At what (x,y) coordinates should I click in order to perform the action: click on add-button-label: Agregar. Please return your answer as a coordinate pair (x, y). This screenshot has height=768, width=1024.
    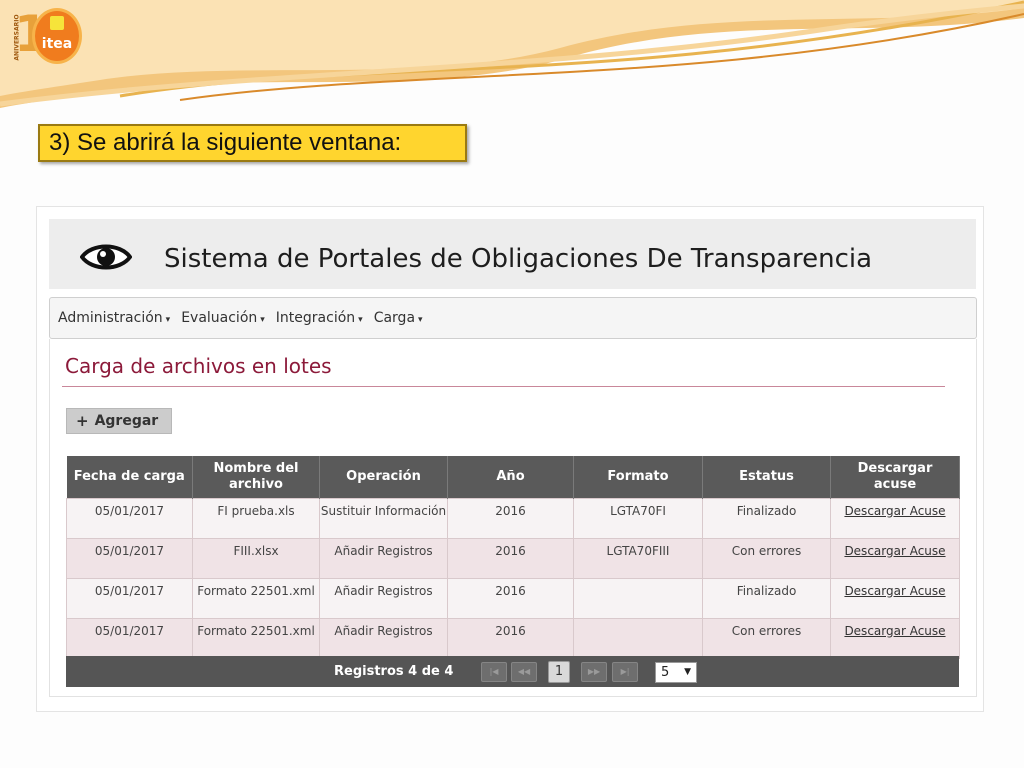
    Looking at the image, I should click on (126, 421).